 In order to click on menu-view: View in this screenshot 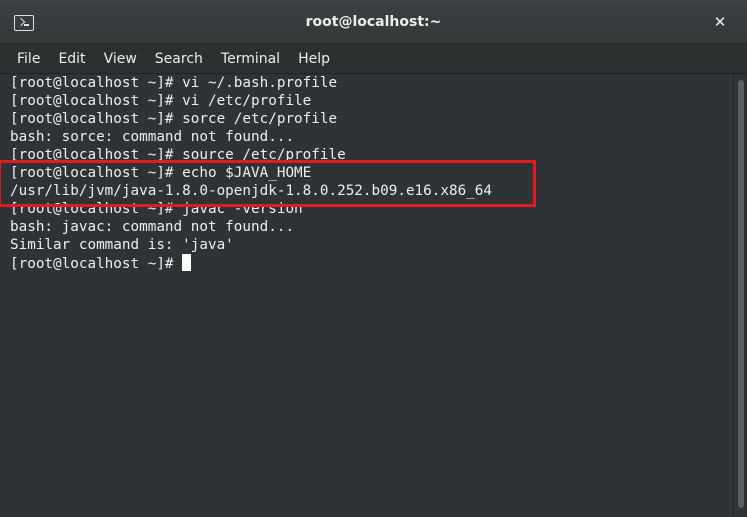, I will do `click(120, 59)`.